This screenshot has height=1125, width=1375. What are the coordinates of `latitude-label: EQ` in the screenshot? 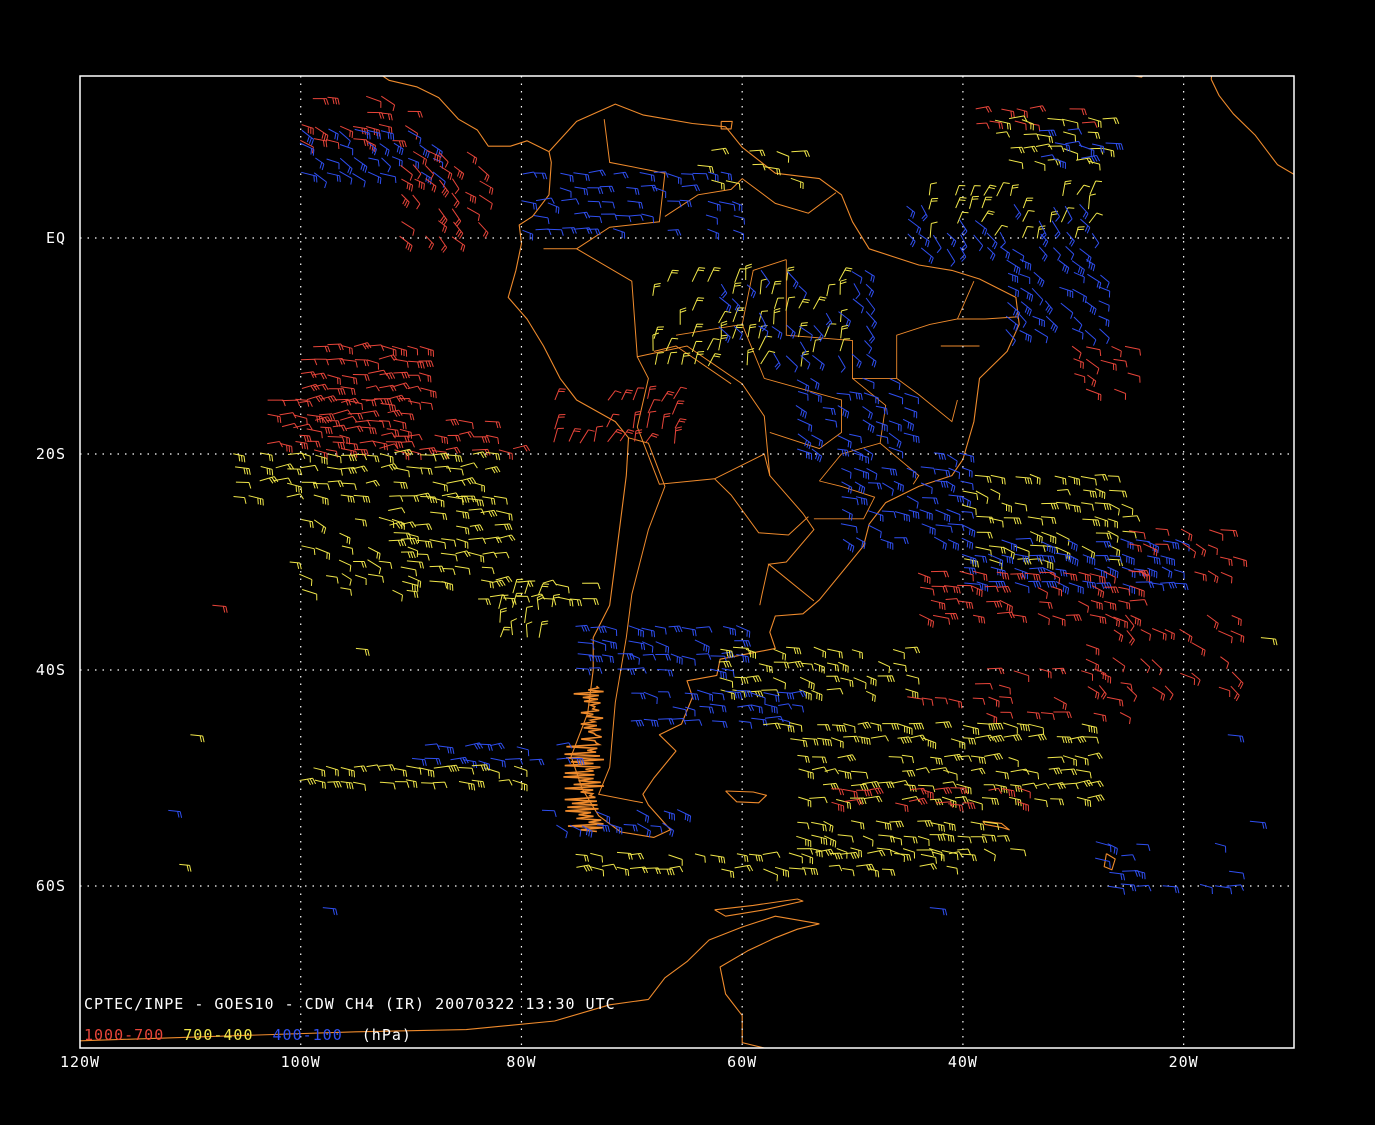 It's located at (56, 238).